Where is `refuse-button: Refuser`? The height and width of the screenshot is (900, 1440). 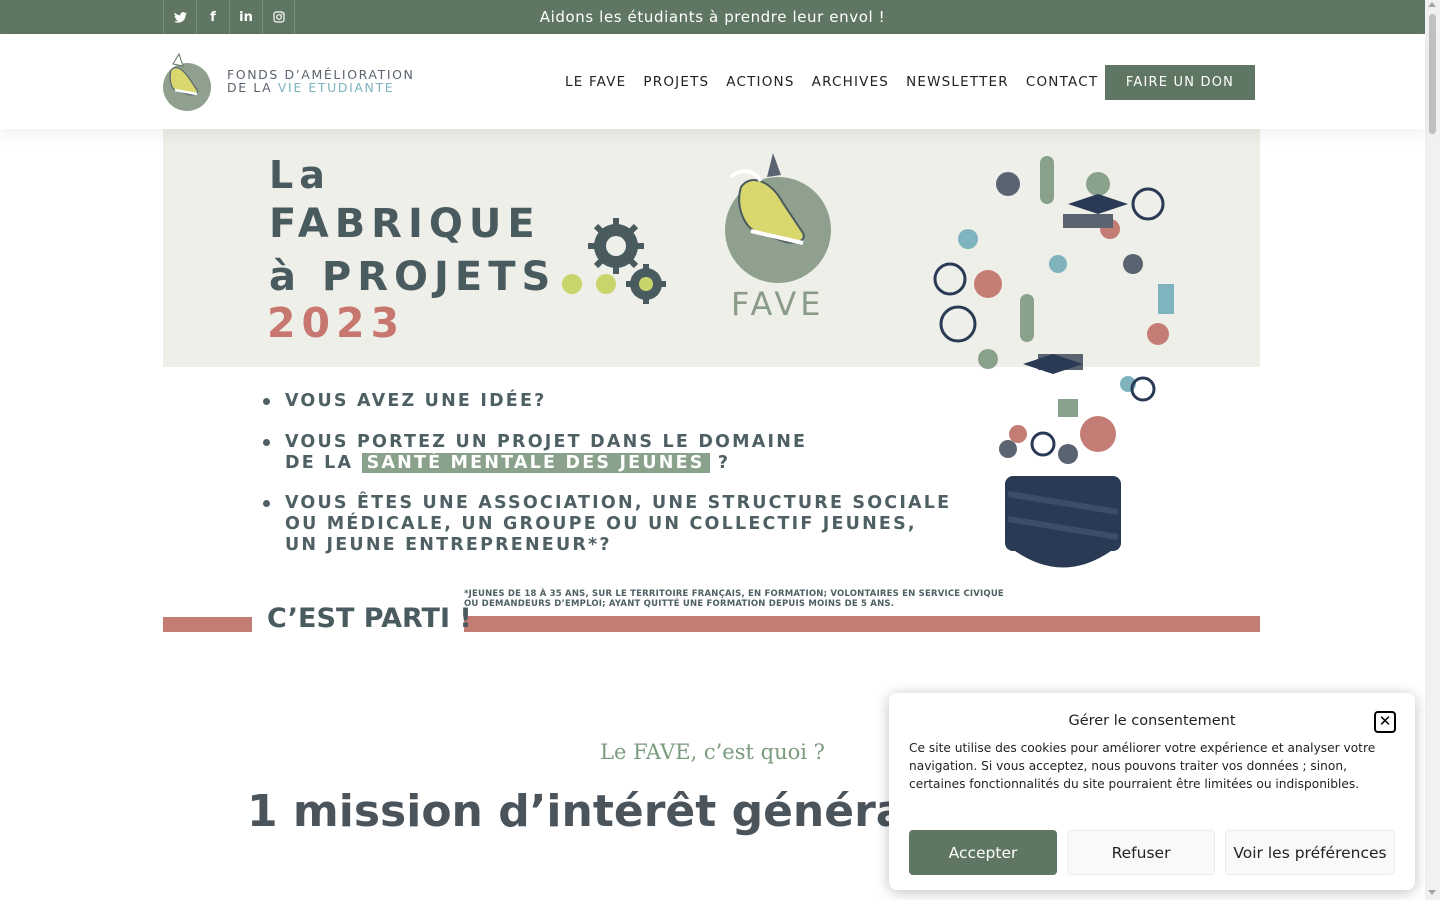
refuse-button: Refuser is located at coordinates (1141, 852).